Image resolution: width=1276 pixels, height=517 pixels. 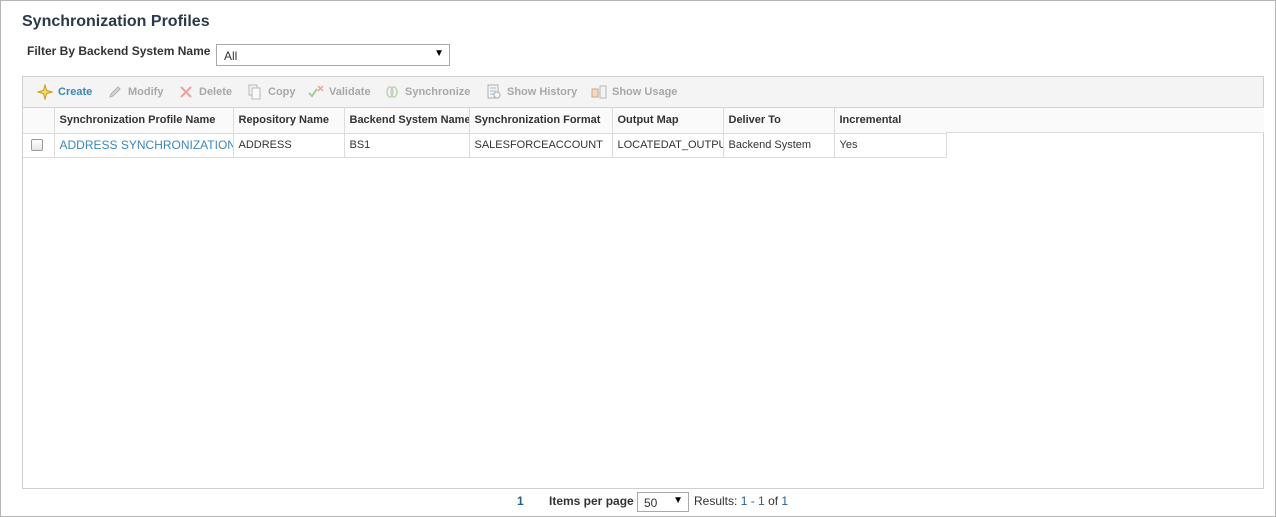 I want to click on header-filler, so click(x=1105, y=120).